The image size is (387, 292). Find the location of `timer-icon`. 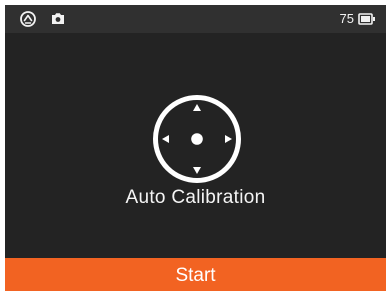

timer-icon is located at coordinates (28, 19).